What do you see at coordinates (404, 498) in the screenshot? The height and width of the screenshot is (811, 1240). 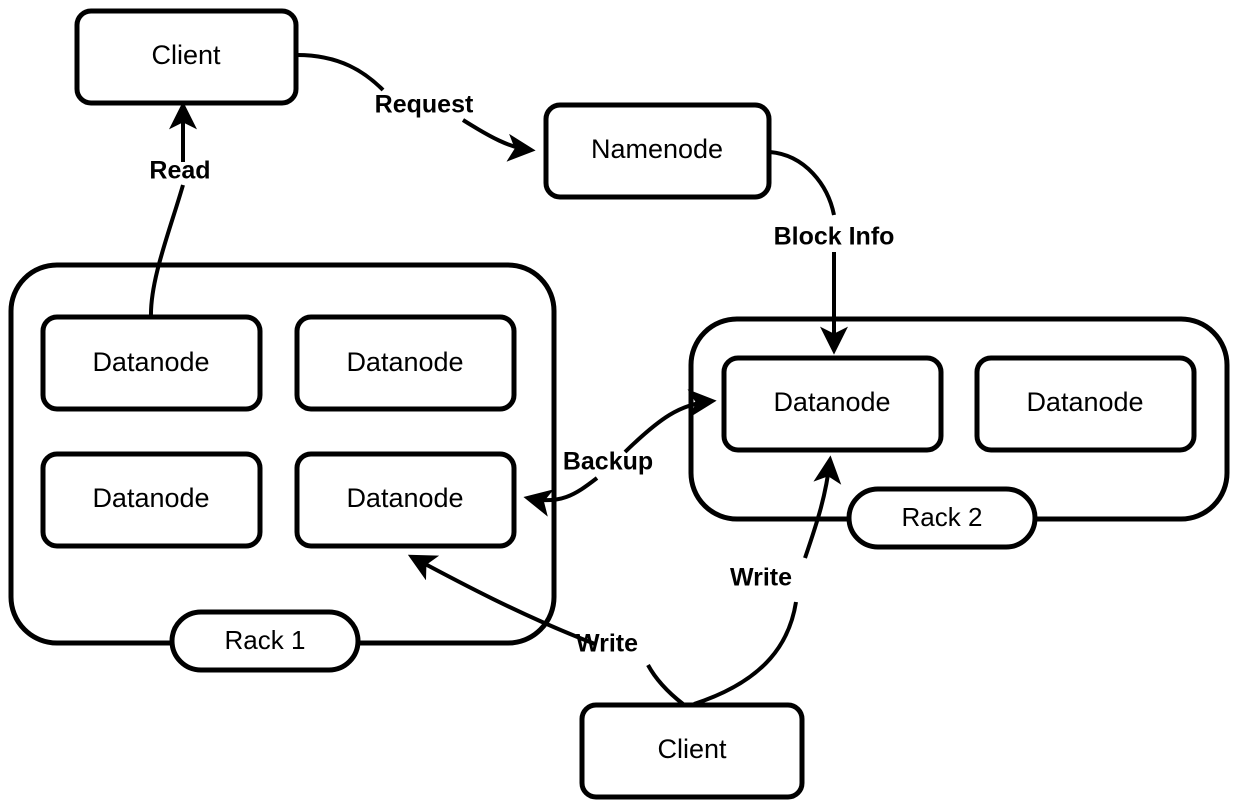 I see `rack1-datanode-4-label: Datanode` at bounding box center [404, 498].